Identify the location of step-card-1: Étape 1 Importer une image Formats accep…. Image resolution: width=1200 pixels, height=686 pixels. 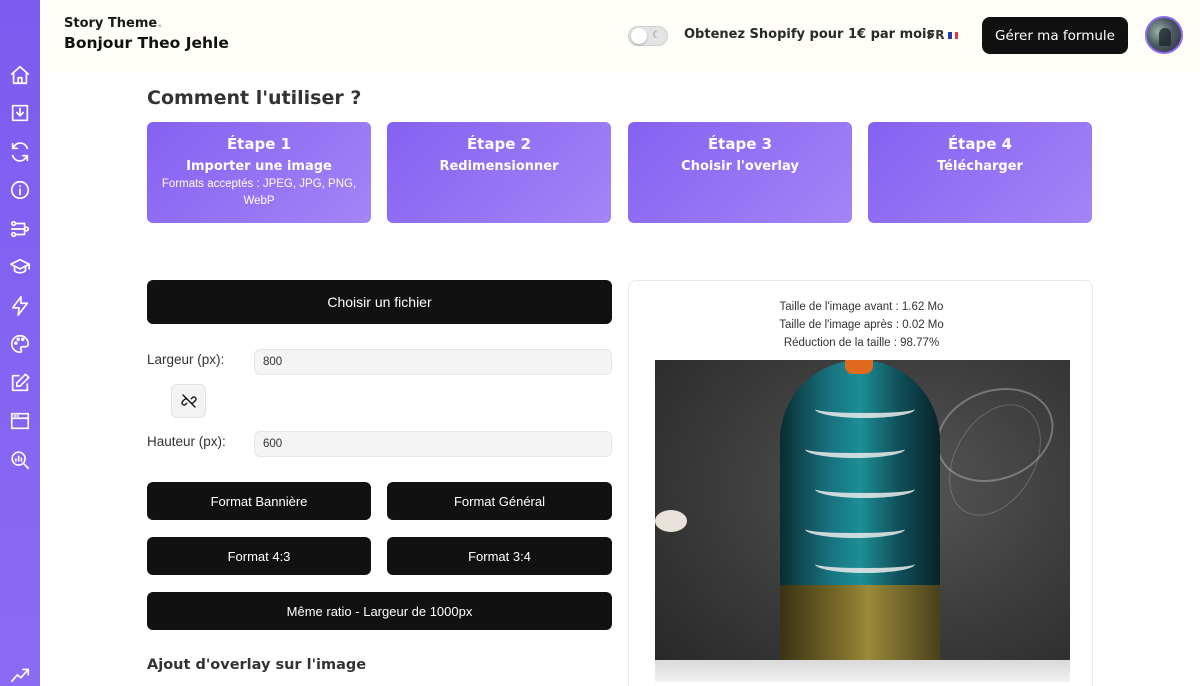
(259, 172).